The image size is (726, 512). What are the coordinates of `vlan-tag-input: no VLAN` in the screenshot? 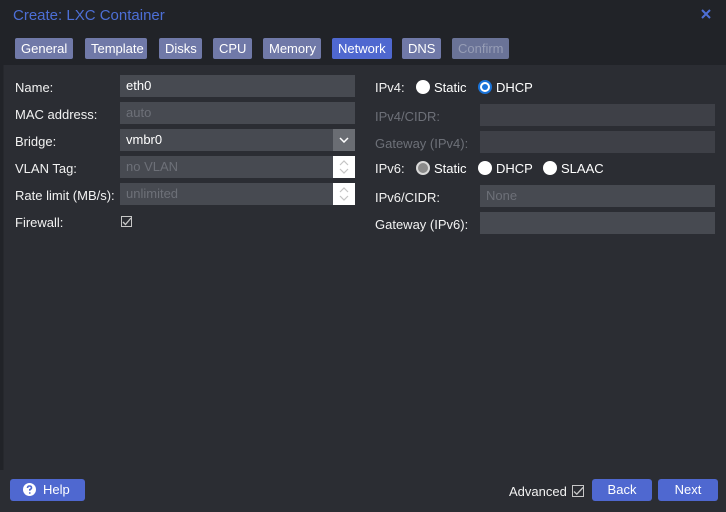 It's located at (237, 167).